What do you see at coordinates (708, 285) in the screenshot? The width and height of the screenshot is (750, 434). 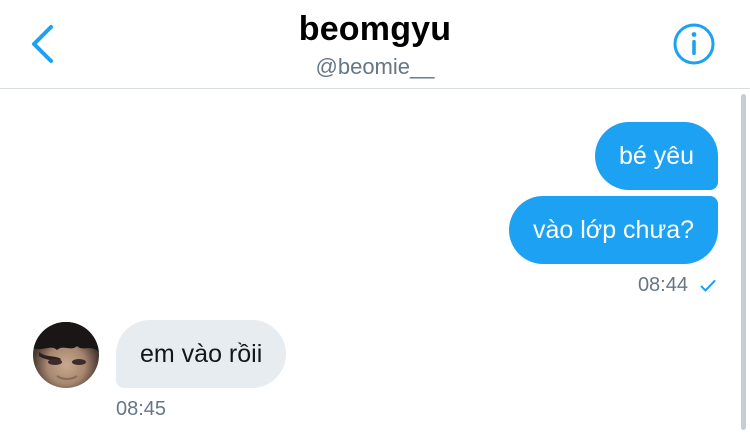 I see `checkmark-icon` at bounding box center [708, 285].